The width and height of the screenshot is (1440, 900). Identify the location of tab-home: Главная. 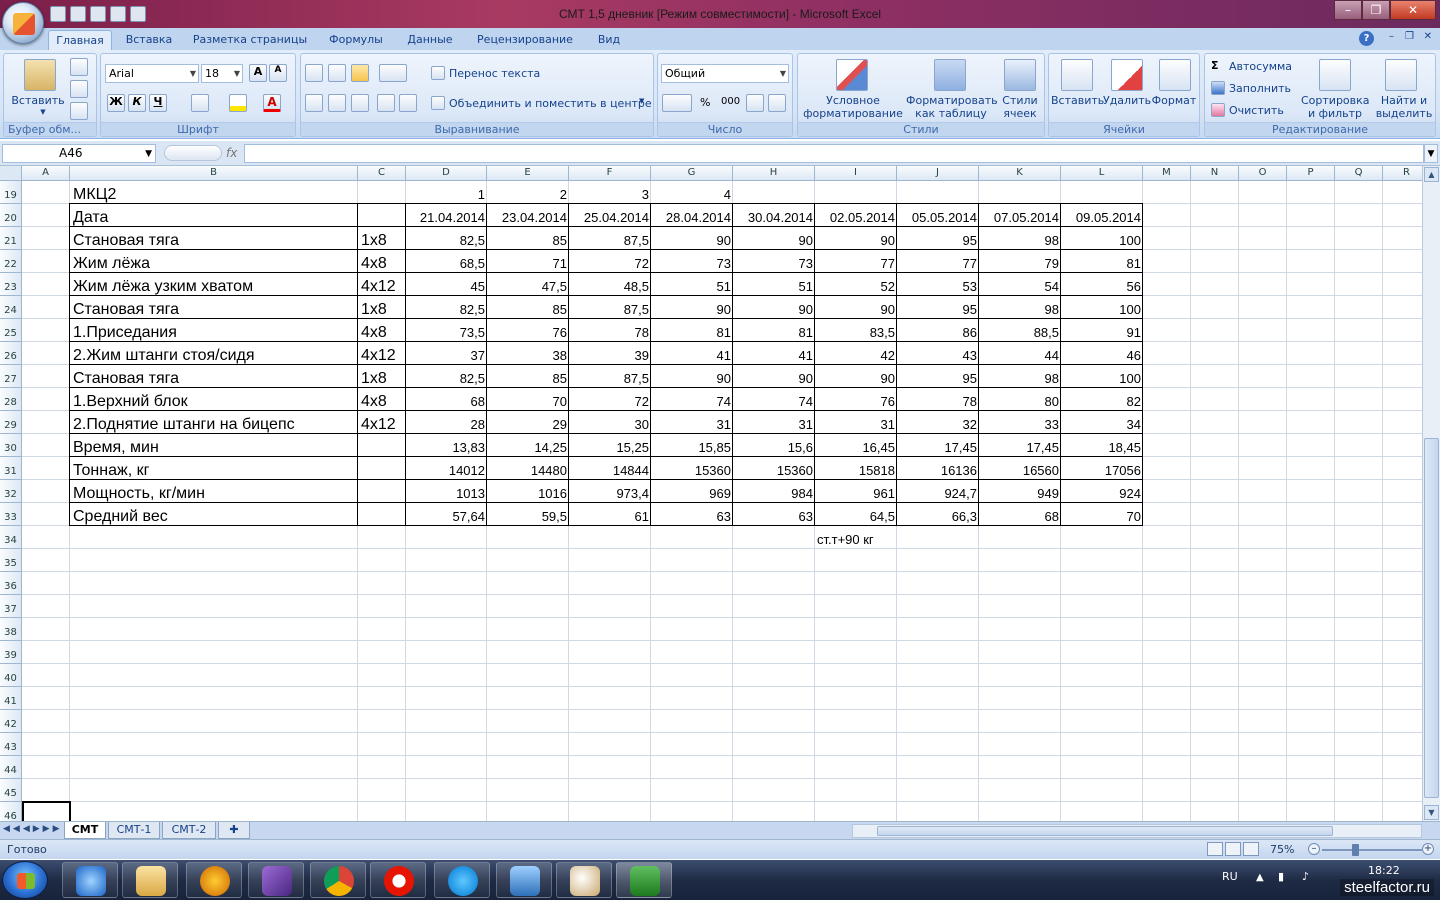
(80, 40).